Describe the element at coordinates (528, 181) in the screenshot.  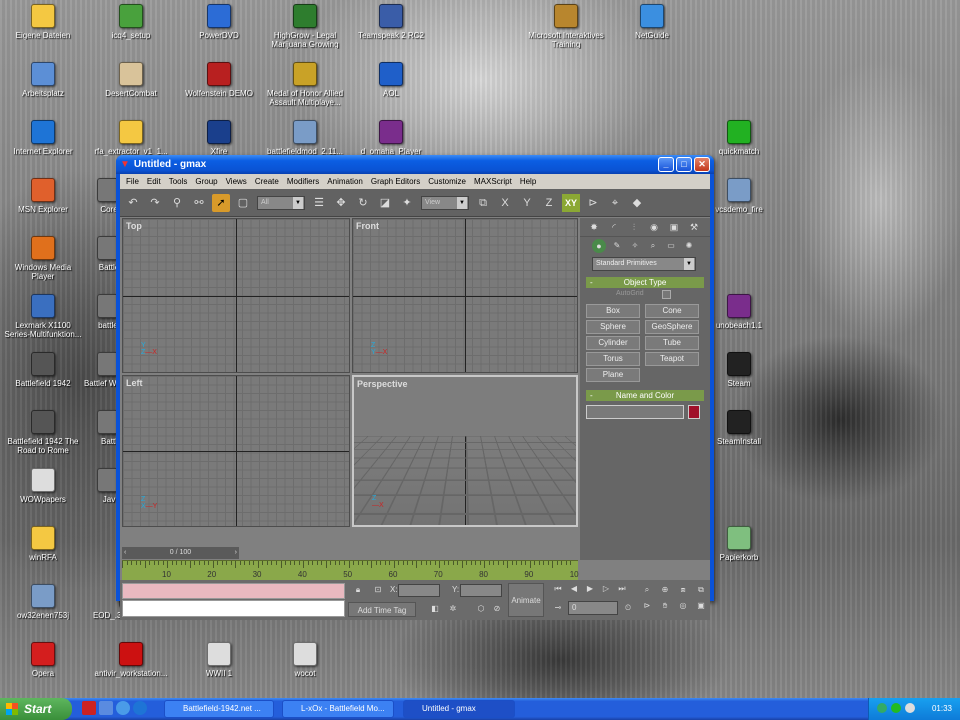
I see `menu-help: Help` at that location.